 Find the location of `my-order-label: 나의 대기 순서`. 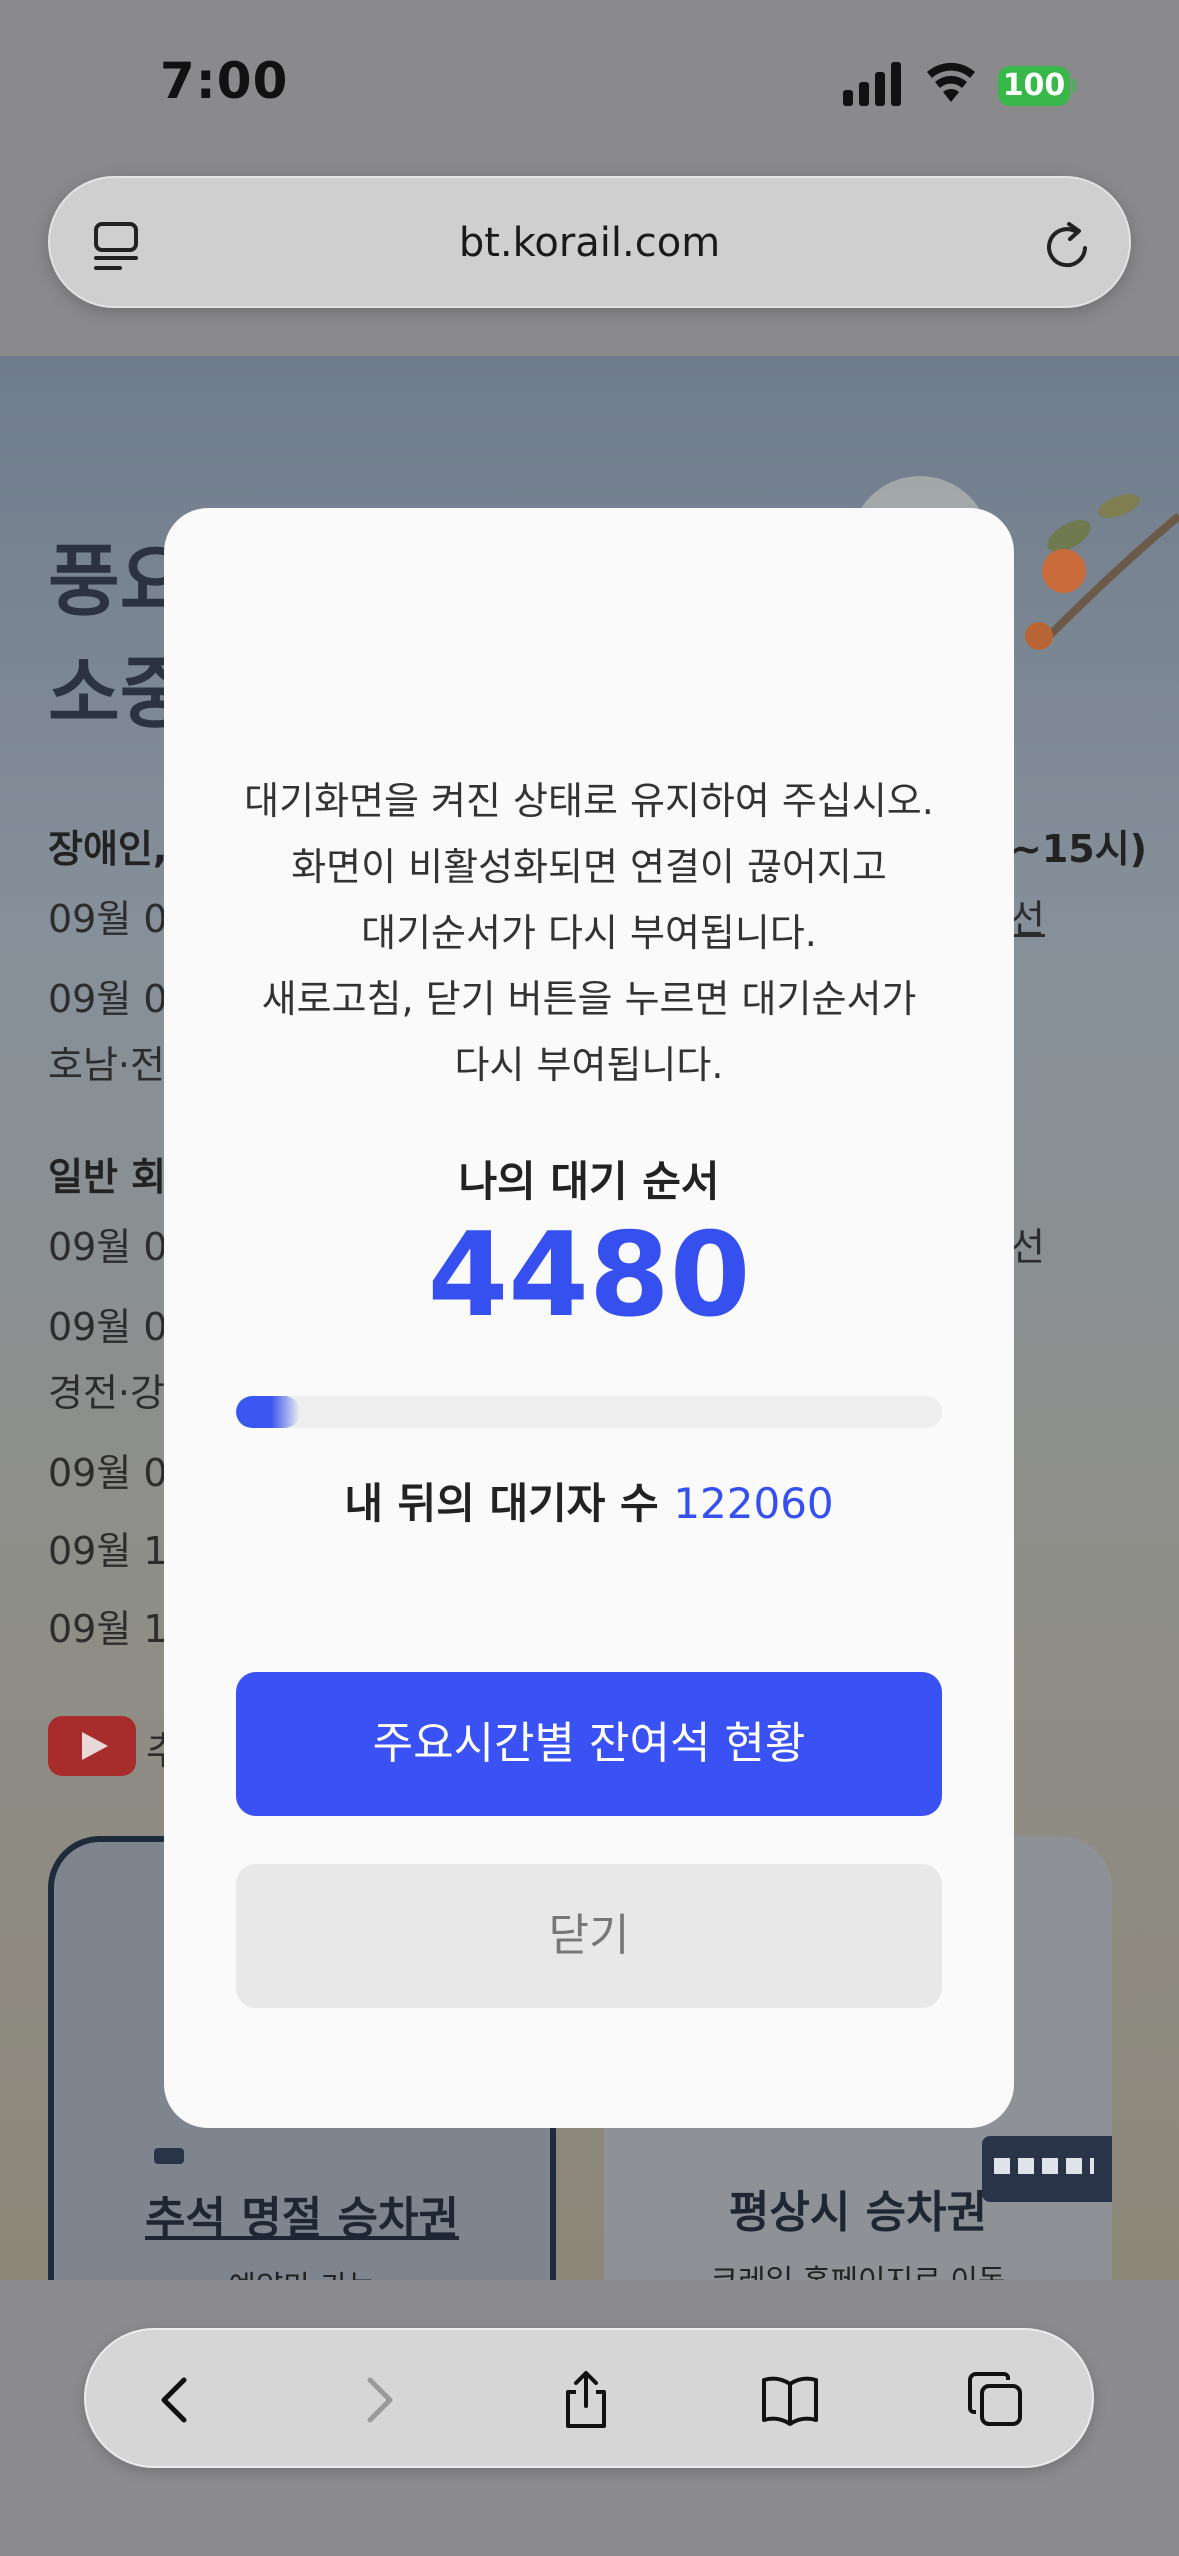

my-order-label: 나의 대기 순서 is located at coordinates (589, 1181).